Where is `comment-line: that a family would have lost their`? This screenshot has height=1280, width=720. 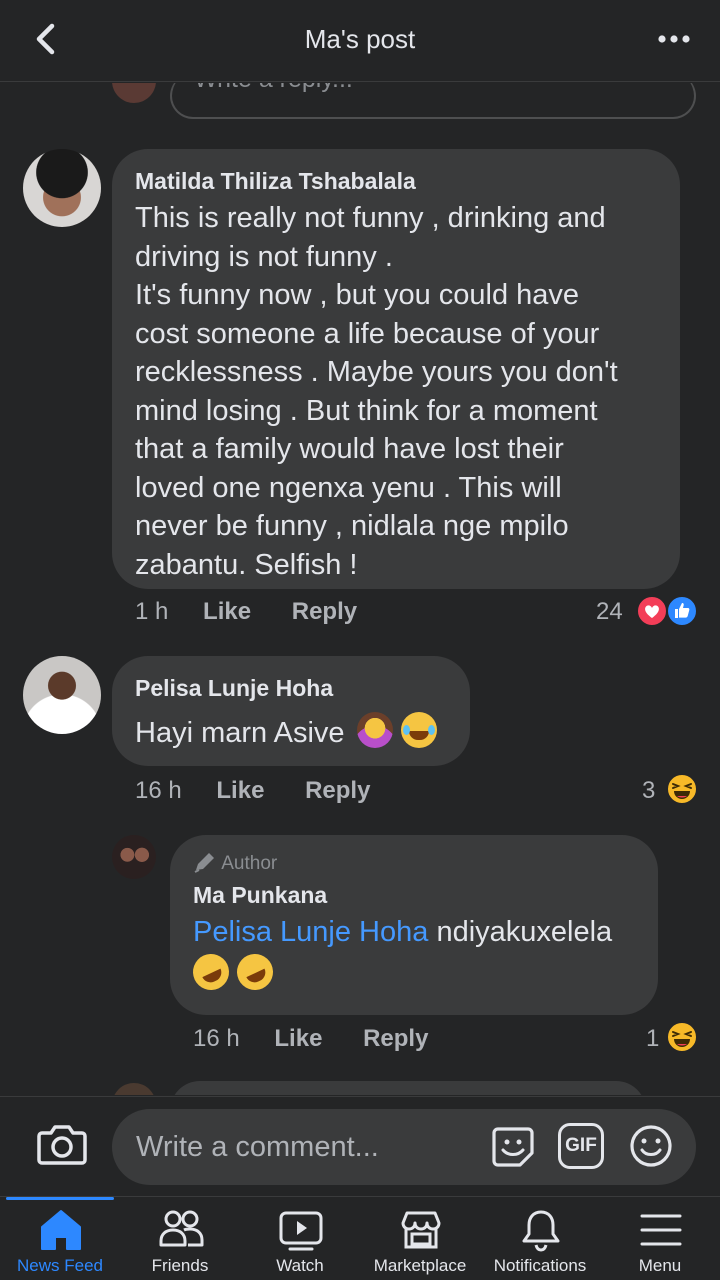
comment-line: that a family would have lost their is located at coordinates (349, 449).